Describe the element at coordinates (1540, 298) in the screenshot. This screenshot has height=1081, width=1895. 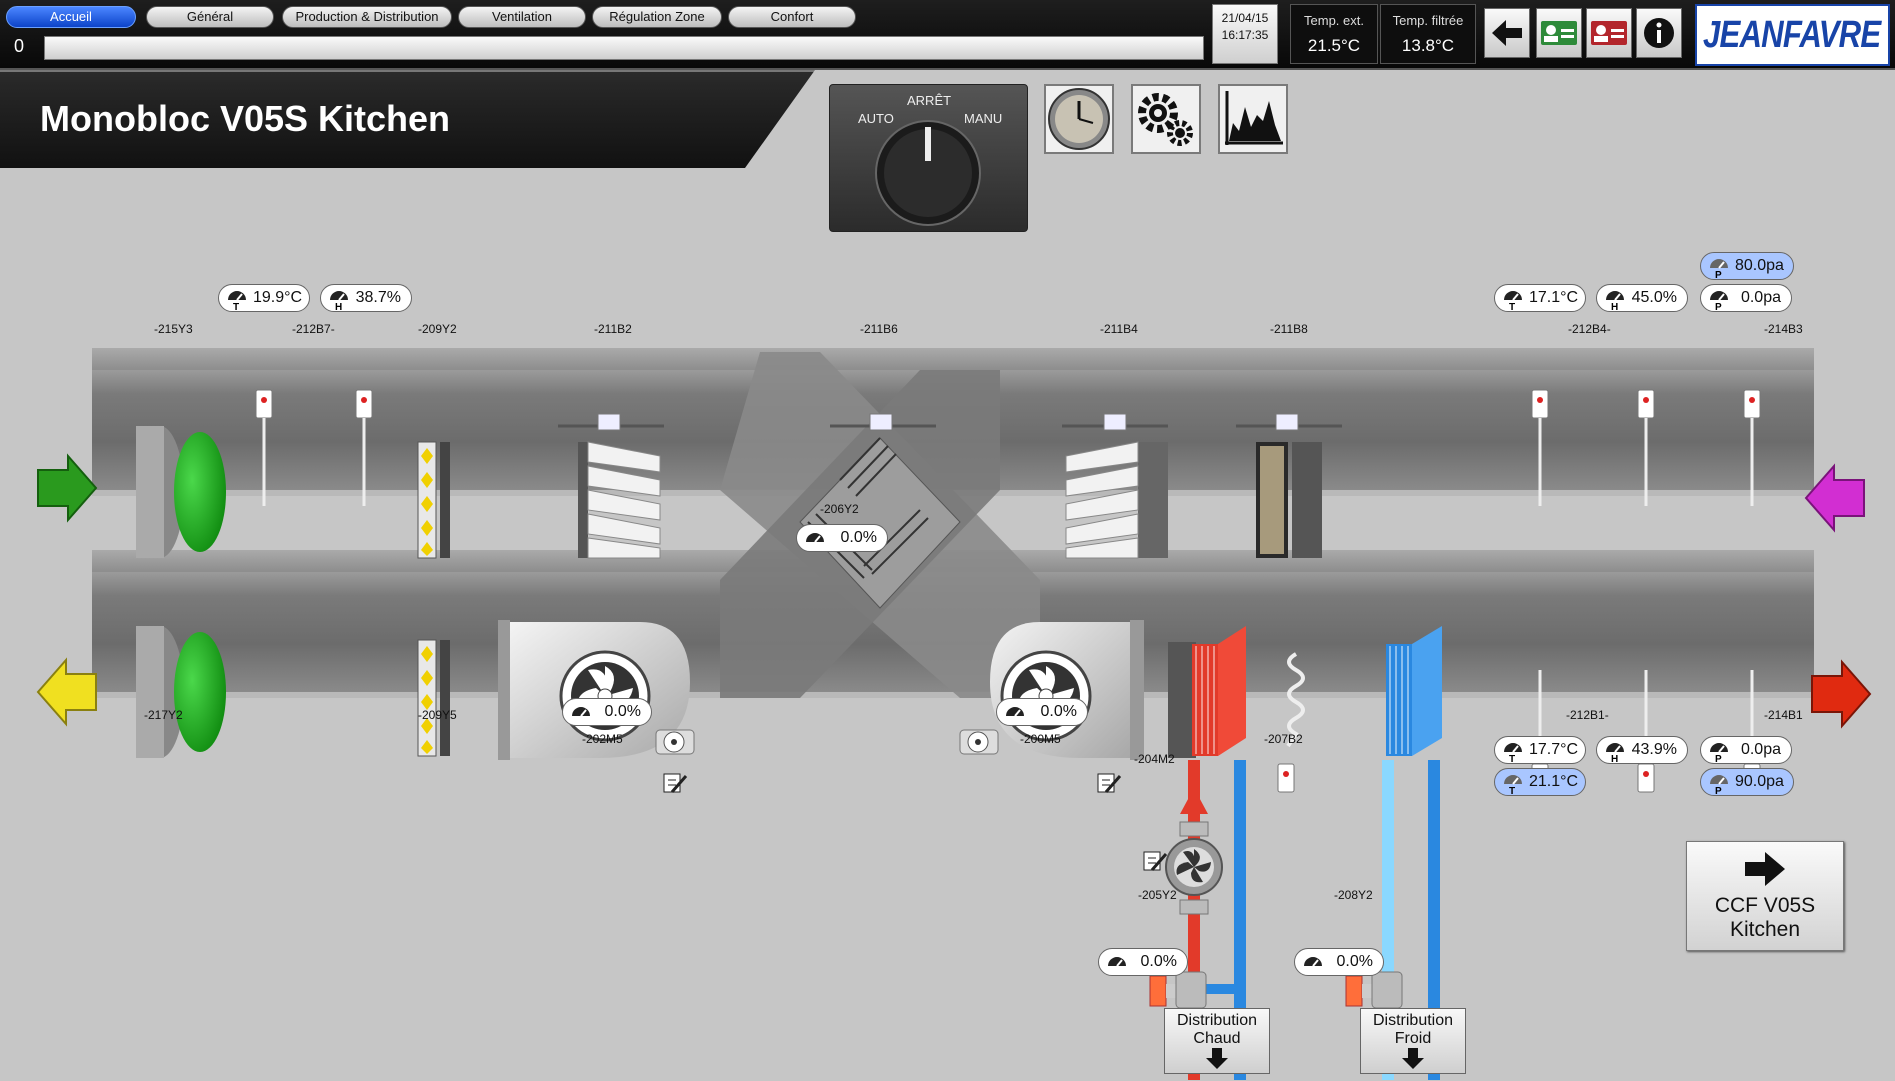
I see `gauge-extract-temperature: T 17.1°C` at that location.